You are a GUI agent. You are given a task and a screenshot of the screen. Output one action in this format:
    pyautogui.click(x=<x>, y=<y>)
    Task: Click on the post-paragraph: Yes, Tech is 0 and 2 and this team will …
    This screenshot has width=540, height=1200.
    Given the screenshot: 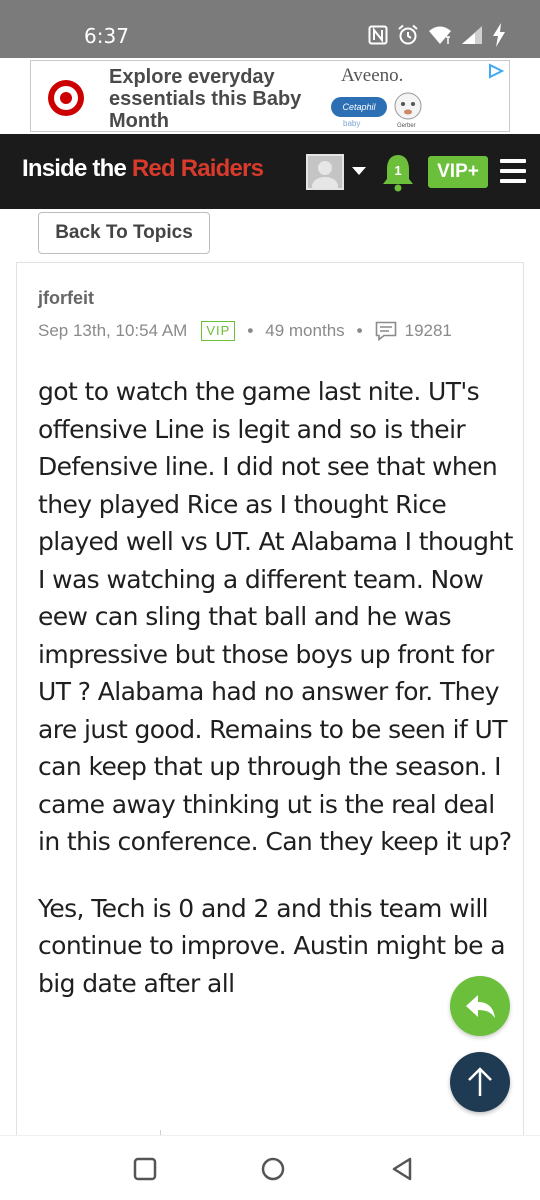 What is the action you would take?
    pyautogui.click(x=272, y=945)
    